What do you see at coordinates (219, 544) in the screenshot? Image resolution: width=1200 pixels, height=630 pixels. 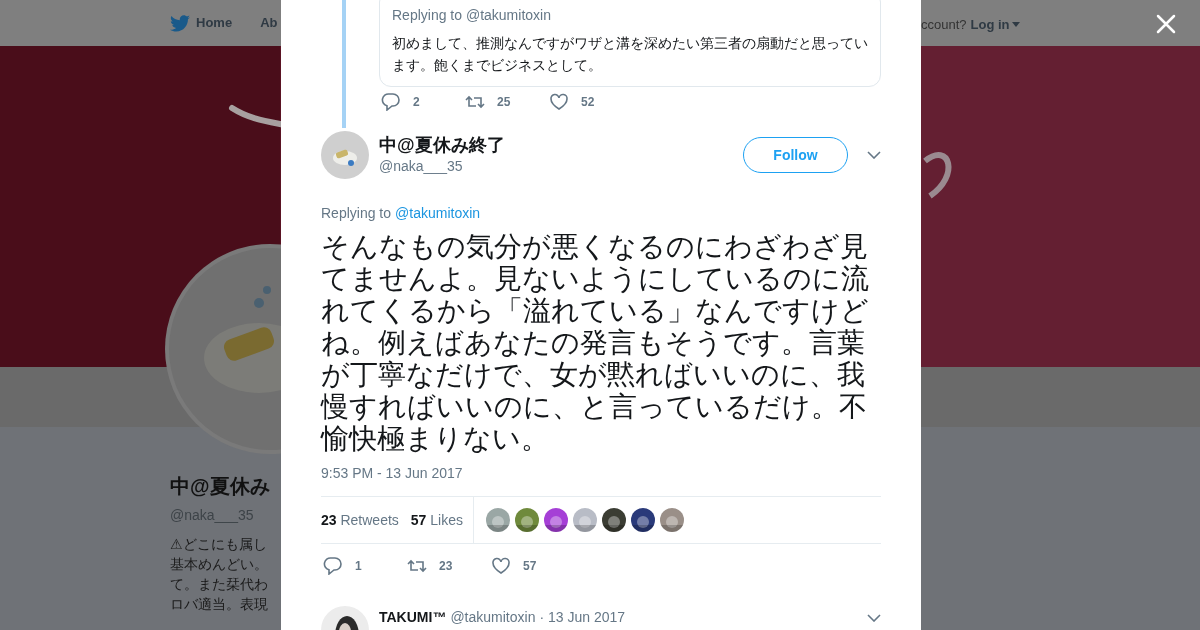 I see `bio-line: ⚠どこにも属し` at bounding box center [219, 544].